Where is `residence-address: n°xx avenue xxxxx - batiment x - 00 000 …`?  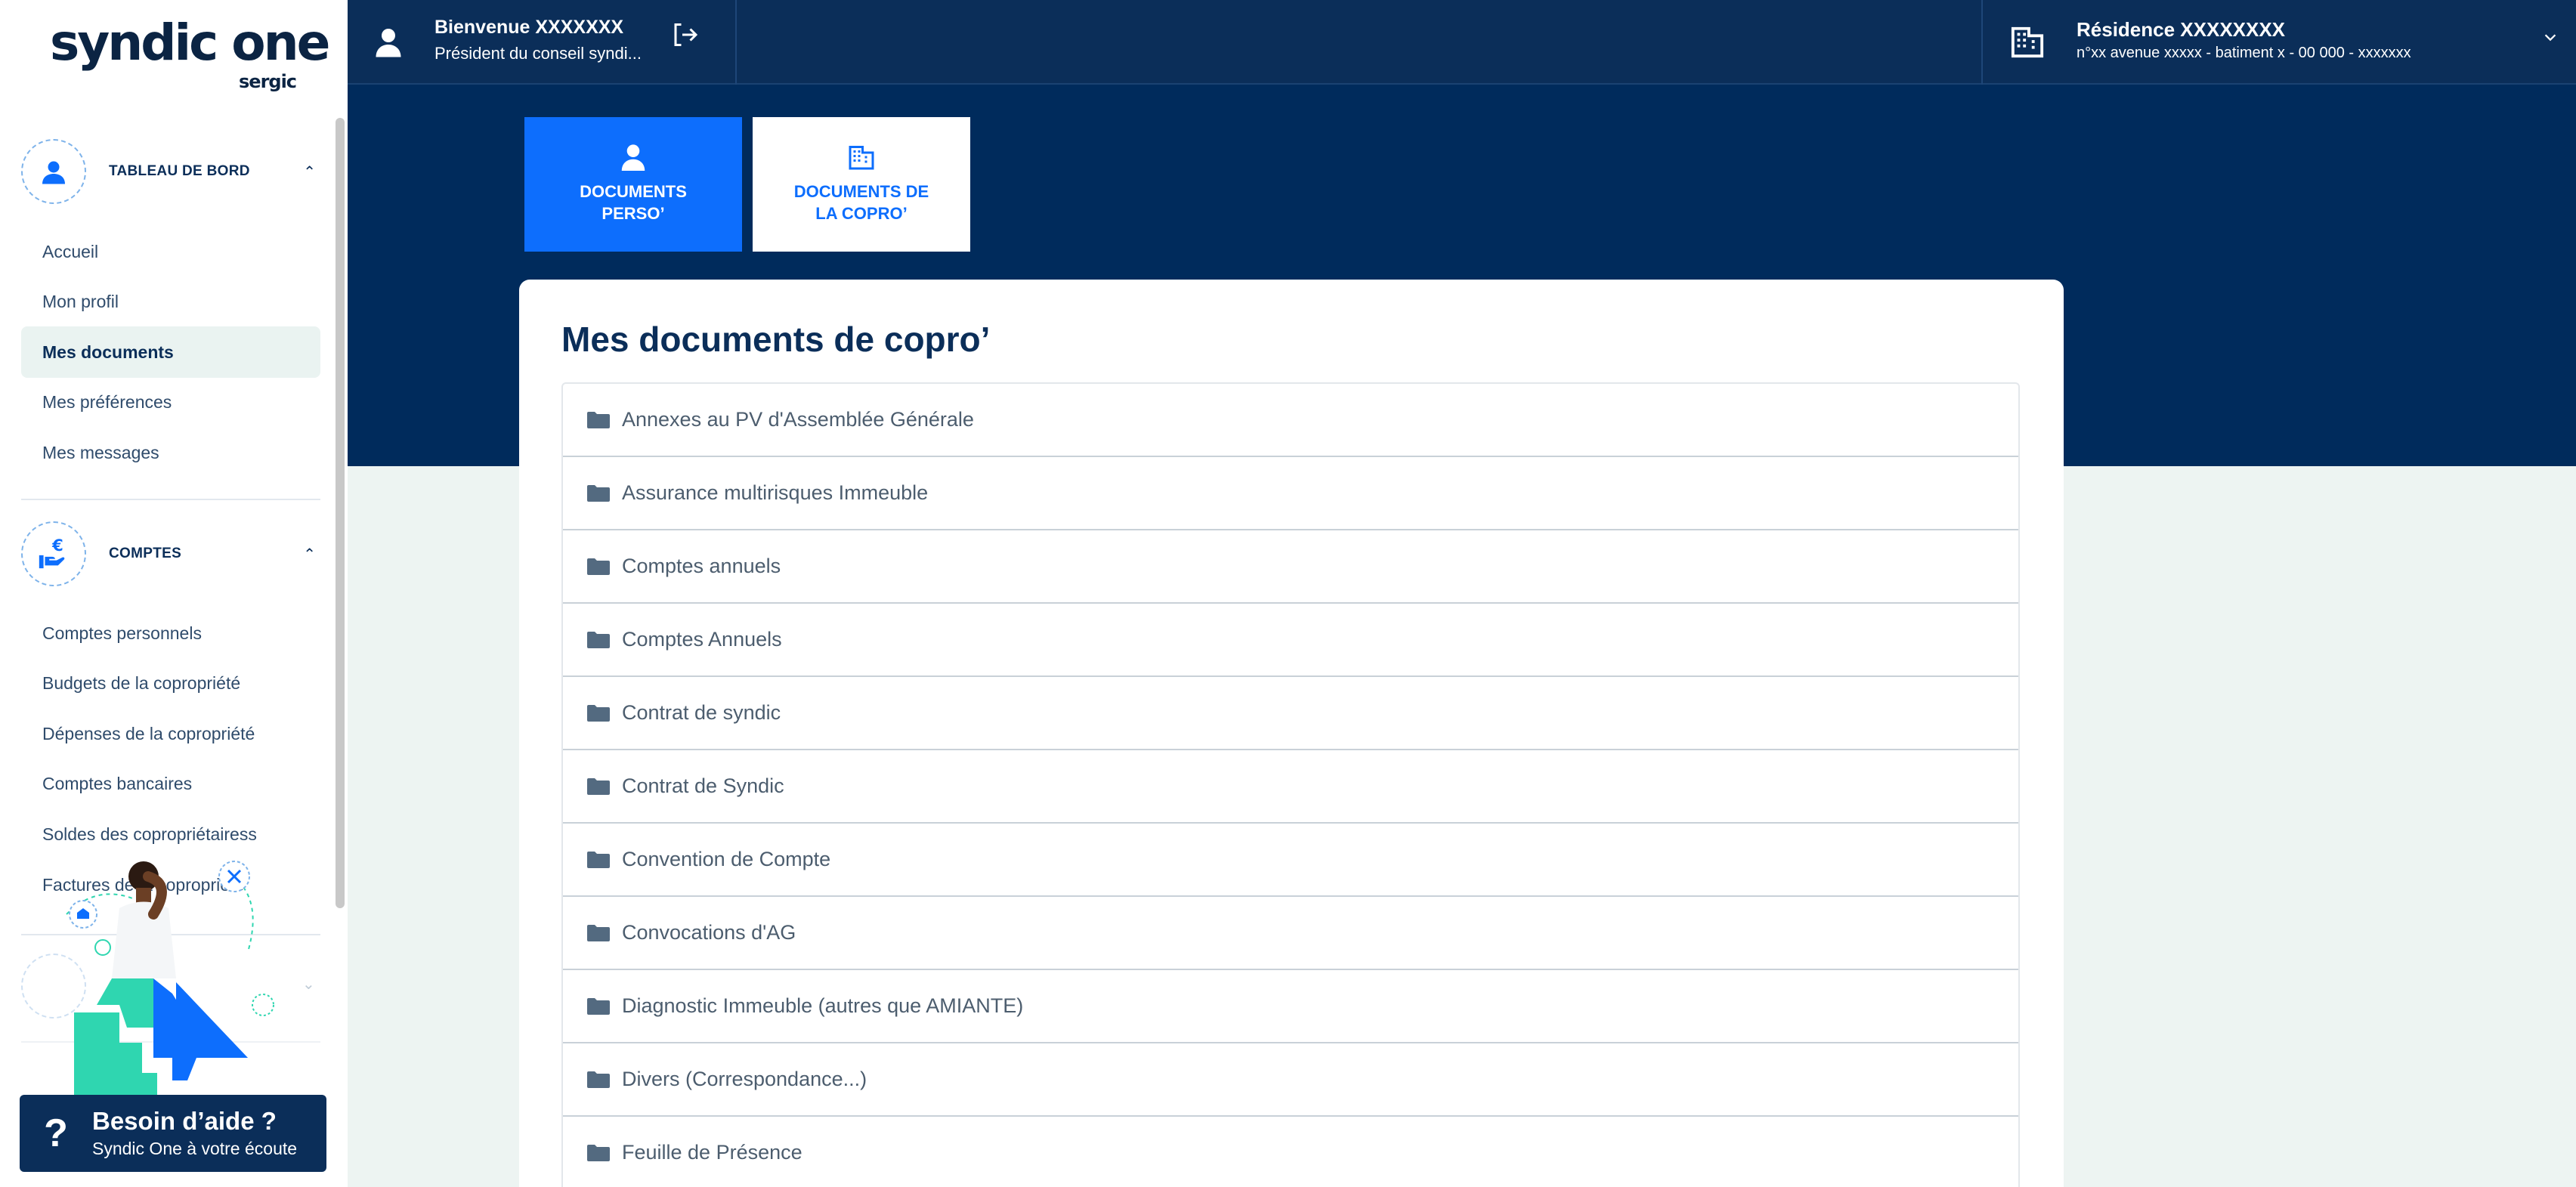 residence-address: n°xx avenue xxxxx - batiment x - 00 000 … is located at coordinates (2244, 53).